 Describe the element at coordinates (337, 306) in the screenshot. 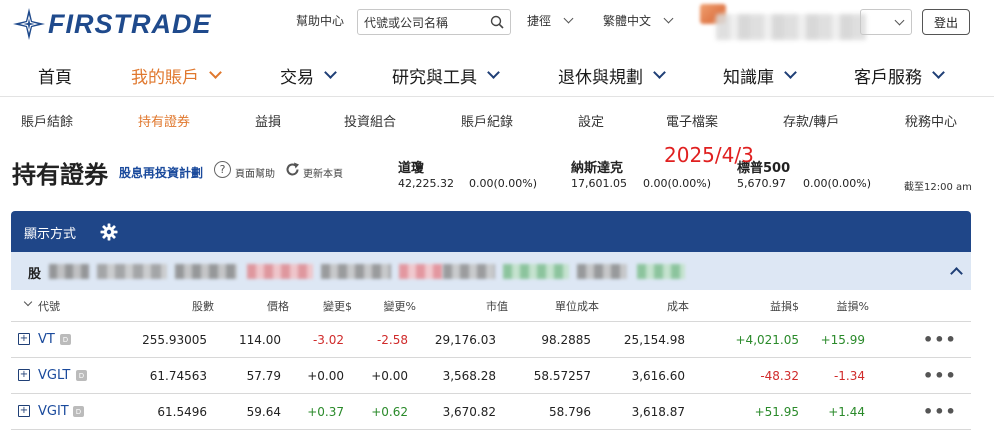

I see `col-change: 變更$` at that location.